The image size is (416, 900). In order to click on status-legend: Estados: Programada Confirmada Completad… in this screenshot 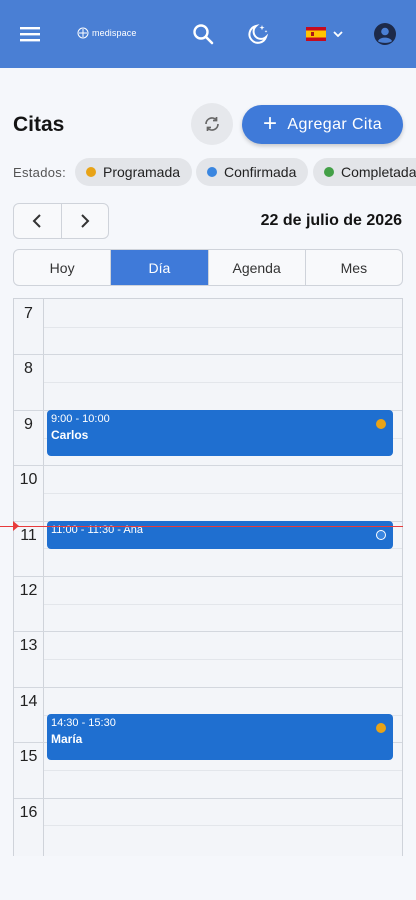, I will do `click(214, 172)`.